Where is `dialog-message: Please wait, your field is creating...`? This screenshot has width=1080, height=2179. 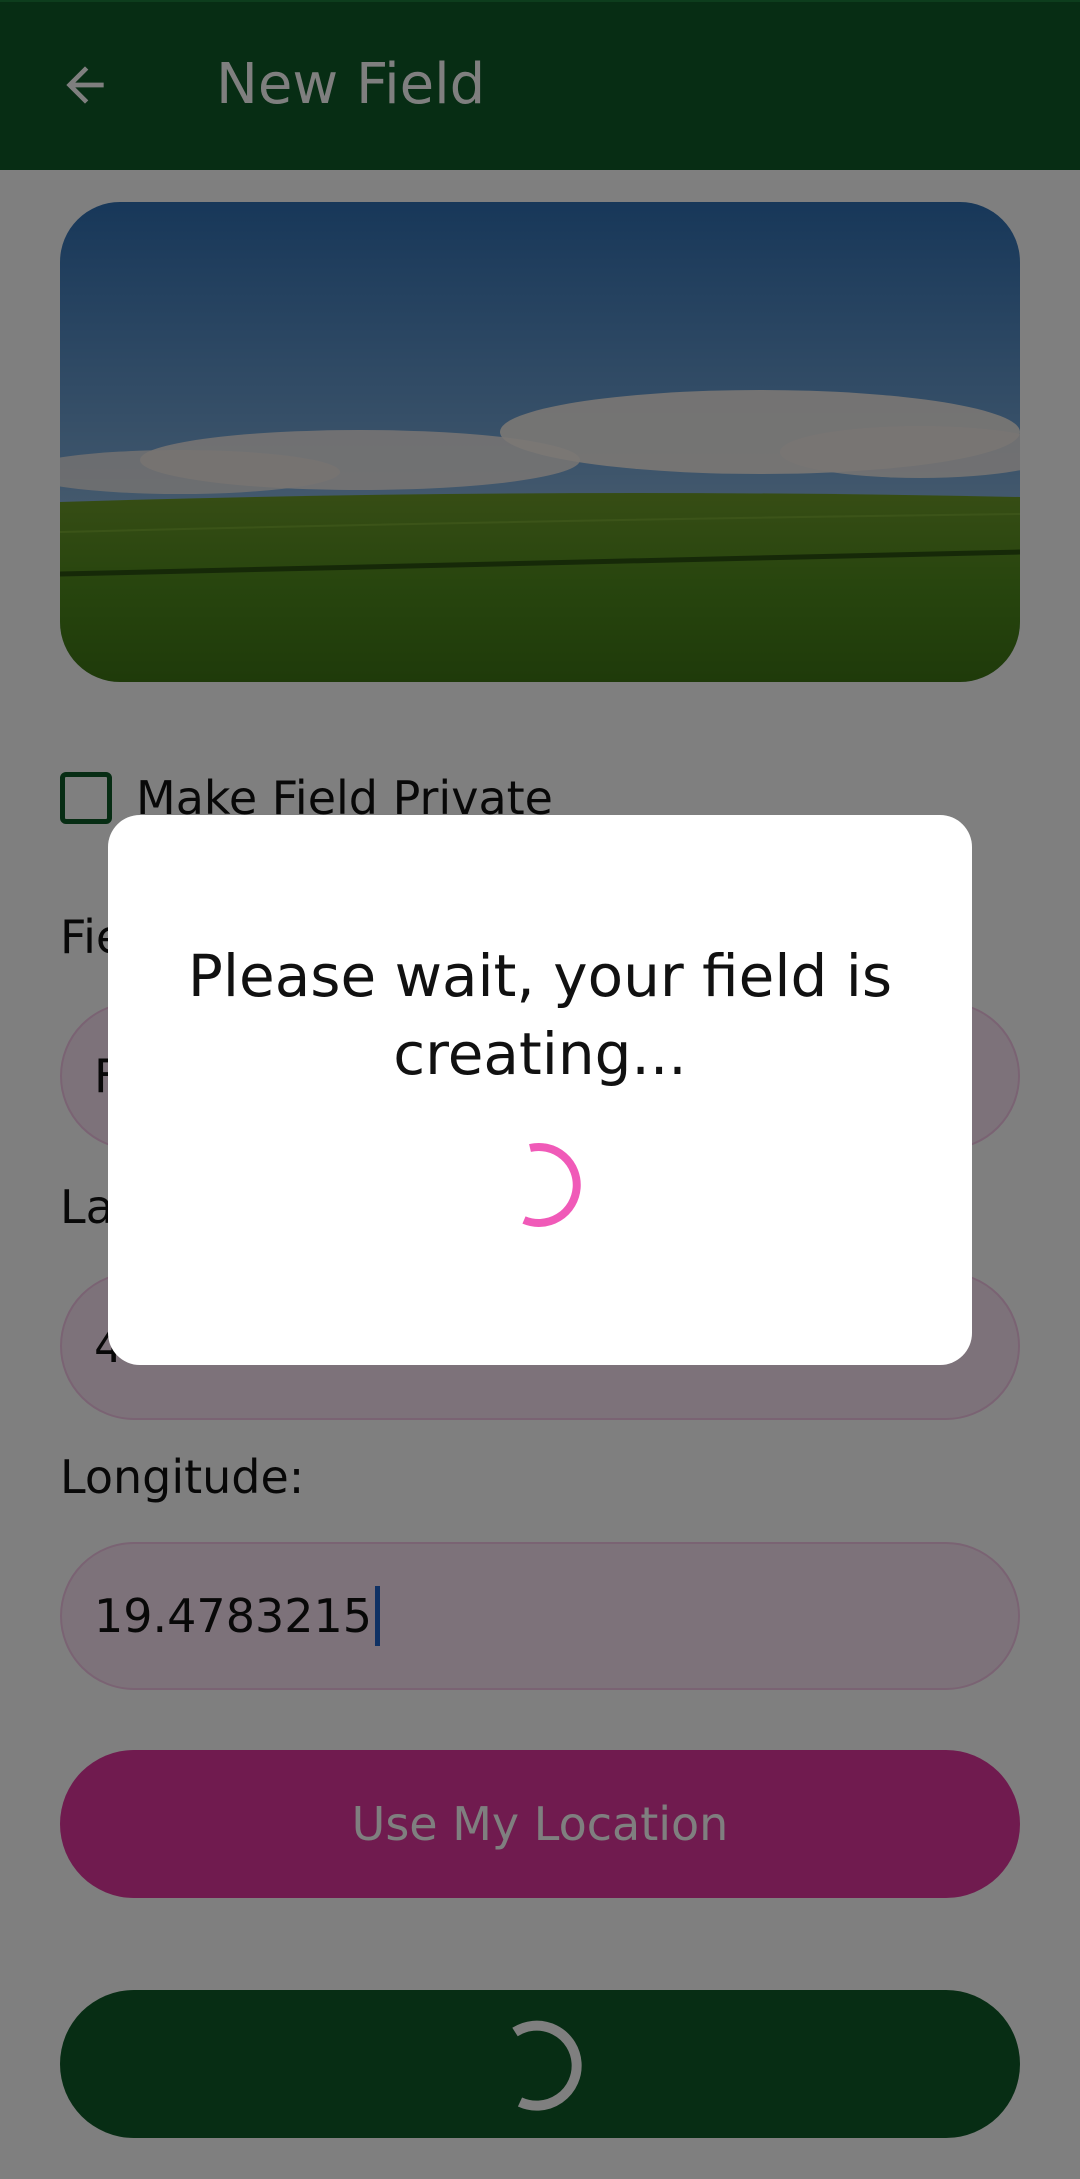 dialog-message: Please wait, your field is creating... is located at coordinates (540, 1015).